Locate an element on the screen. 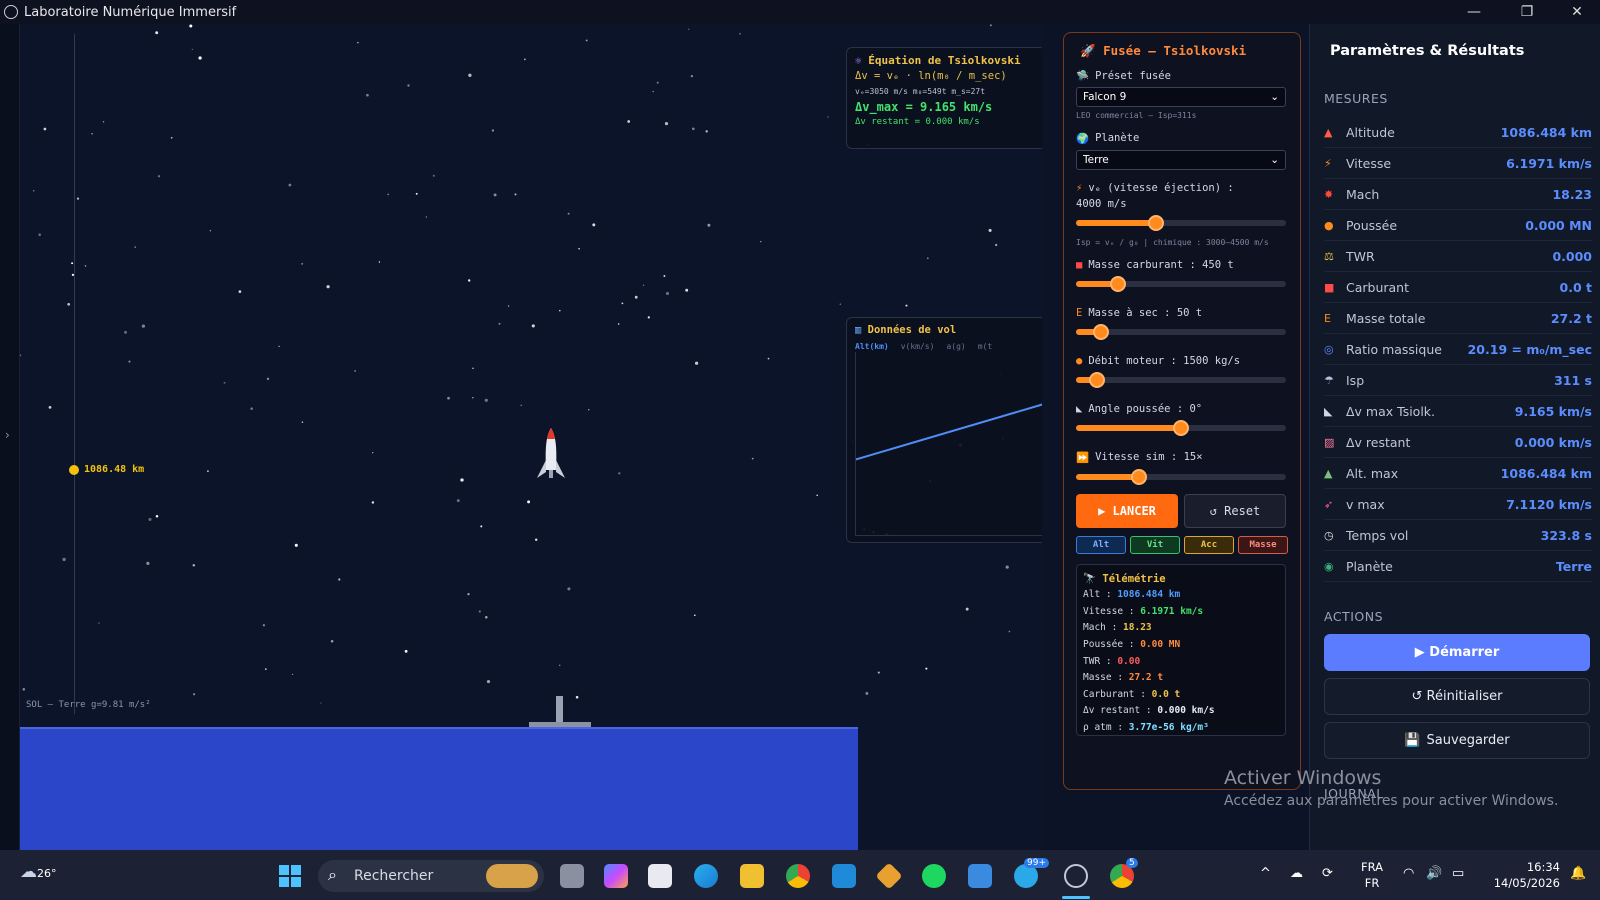 This screenshot has width=1600, height=900. tab-velocity: v(km/s) is located at coordinates (918, 346).